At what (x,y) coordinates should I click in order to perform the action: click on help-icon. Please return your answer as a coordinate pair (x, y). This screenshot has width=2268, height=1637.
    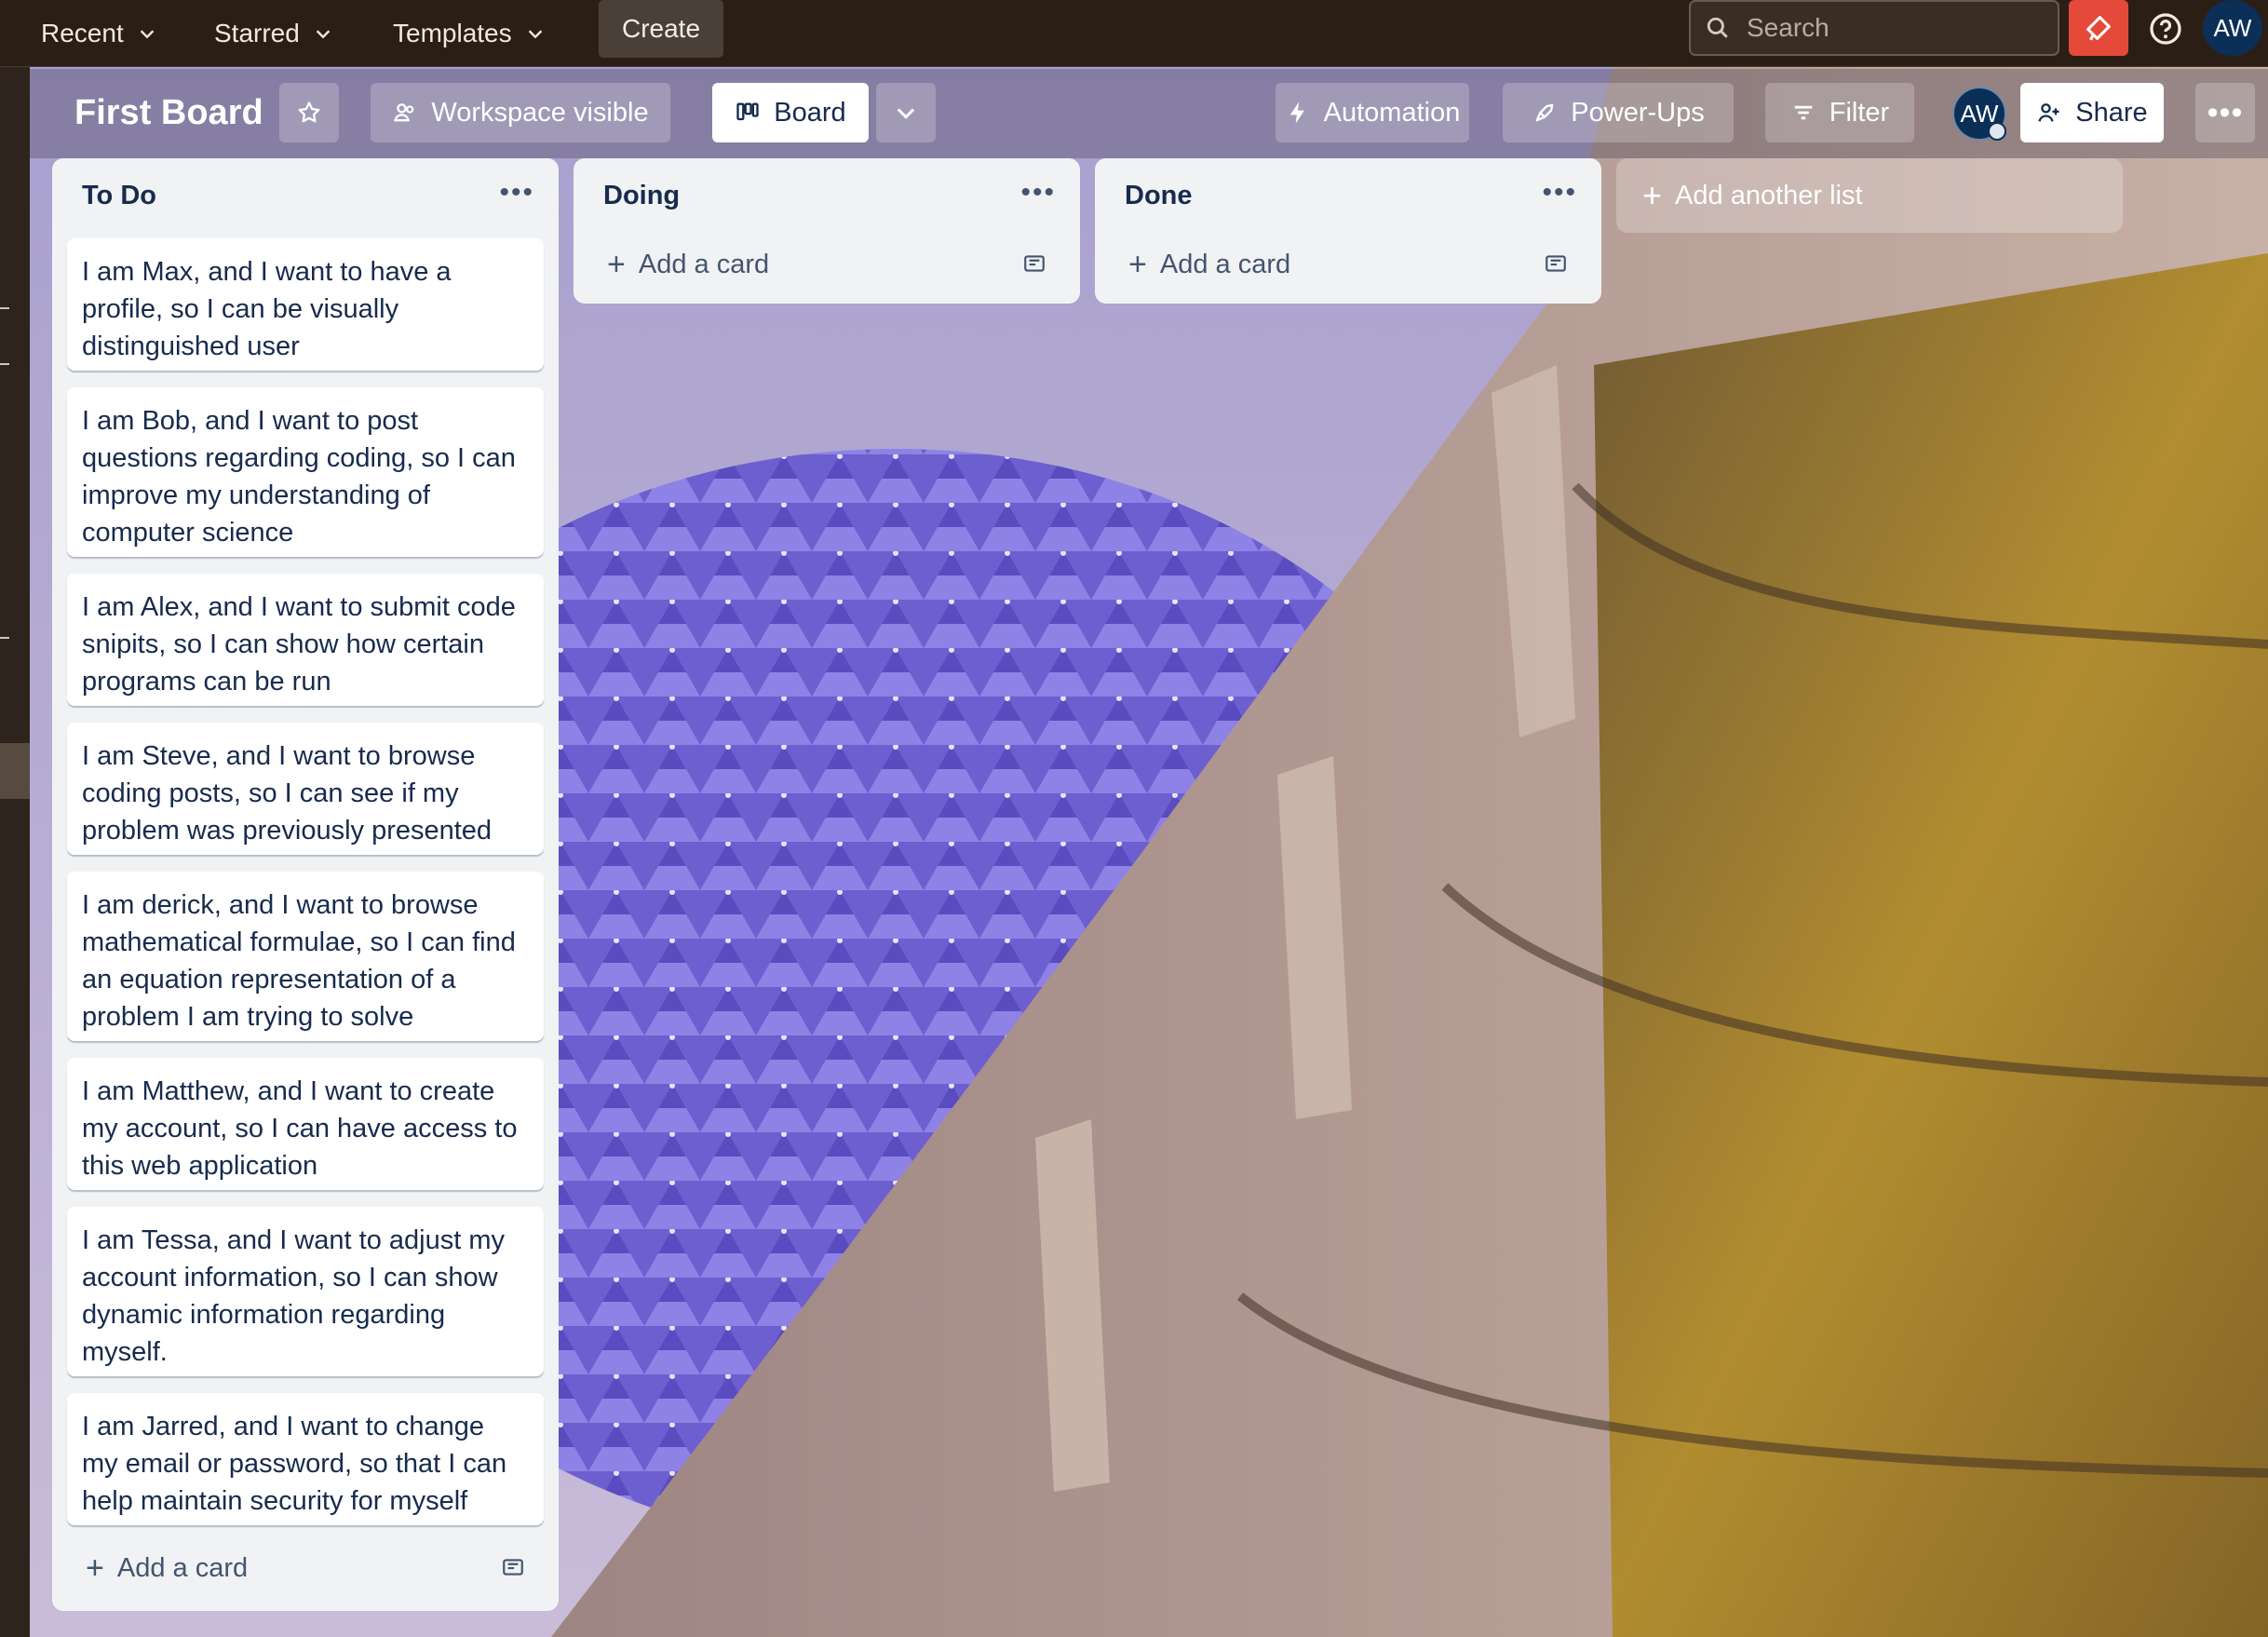
    Looking at the image, I should click on (2166, 29).